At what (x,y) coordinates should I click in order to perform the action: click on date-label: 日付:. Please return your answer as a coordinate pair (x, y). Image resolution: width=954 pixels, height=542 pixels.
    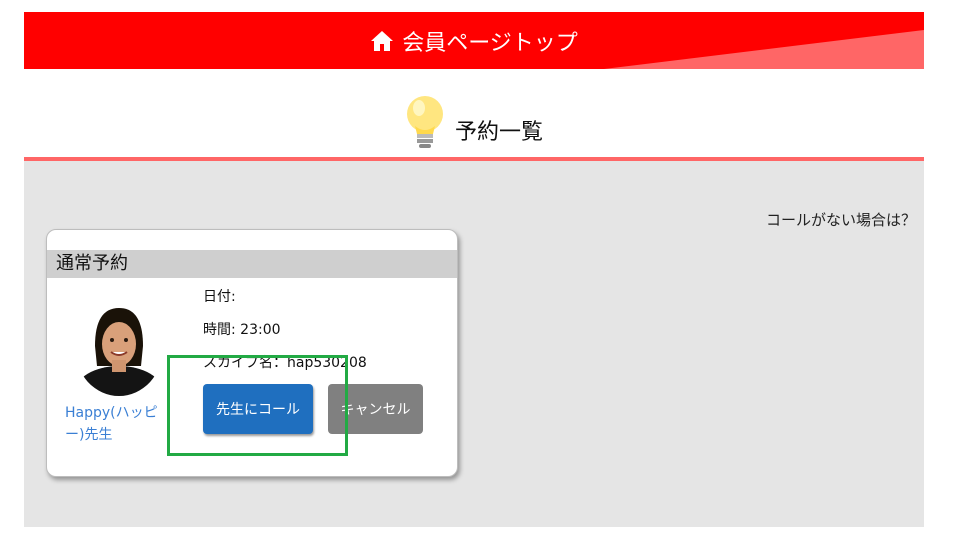
    Looking at the image, I should click on (219, 297).